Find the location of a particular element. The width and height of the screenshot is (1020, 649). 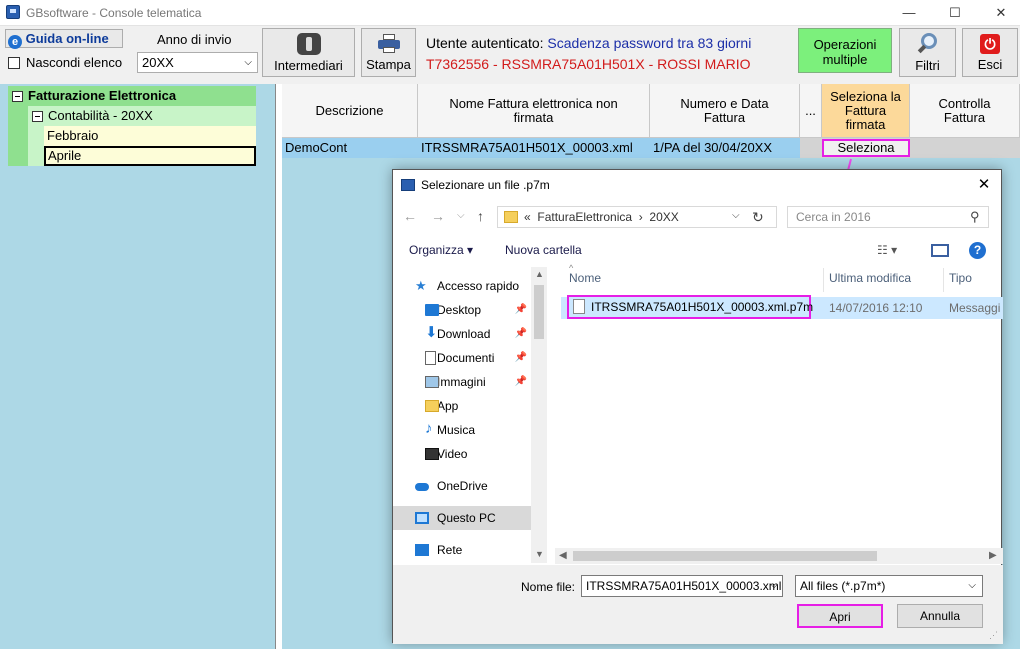

intermediari-label: Intermediari is located at coordinates (308, 65).